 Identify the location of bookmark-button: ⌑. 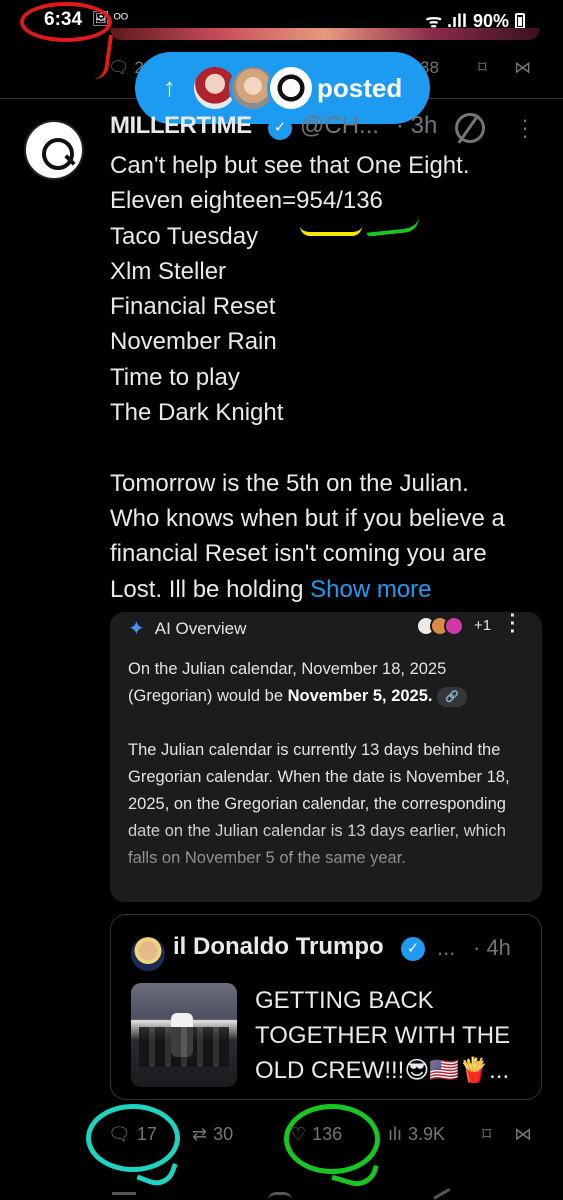
(486, 1134).